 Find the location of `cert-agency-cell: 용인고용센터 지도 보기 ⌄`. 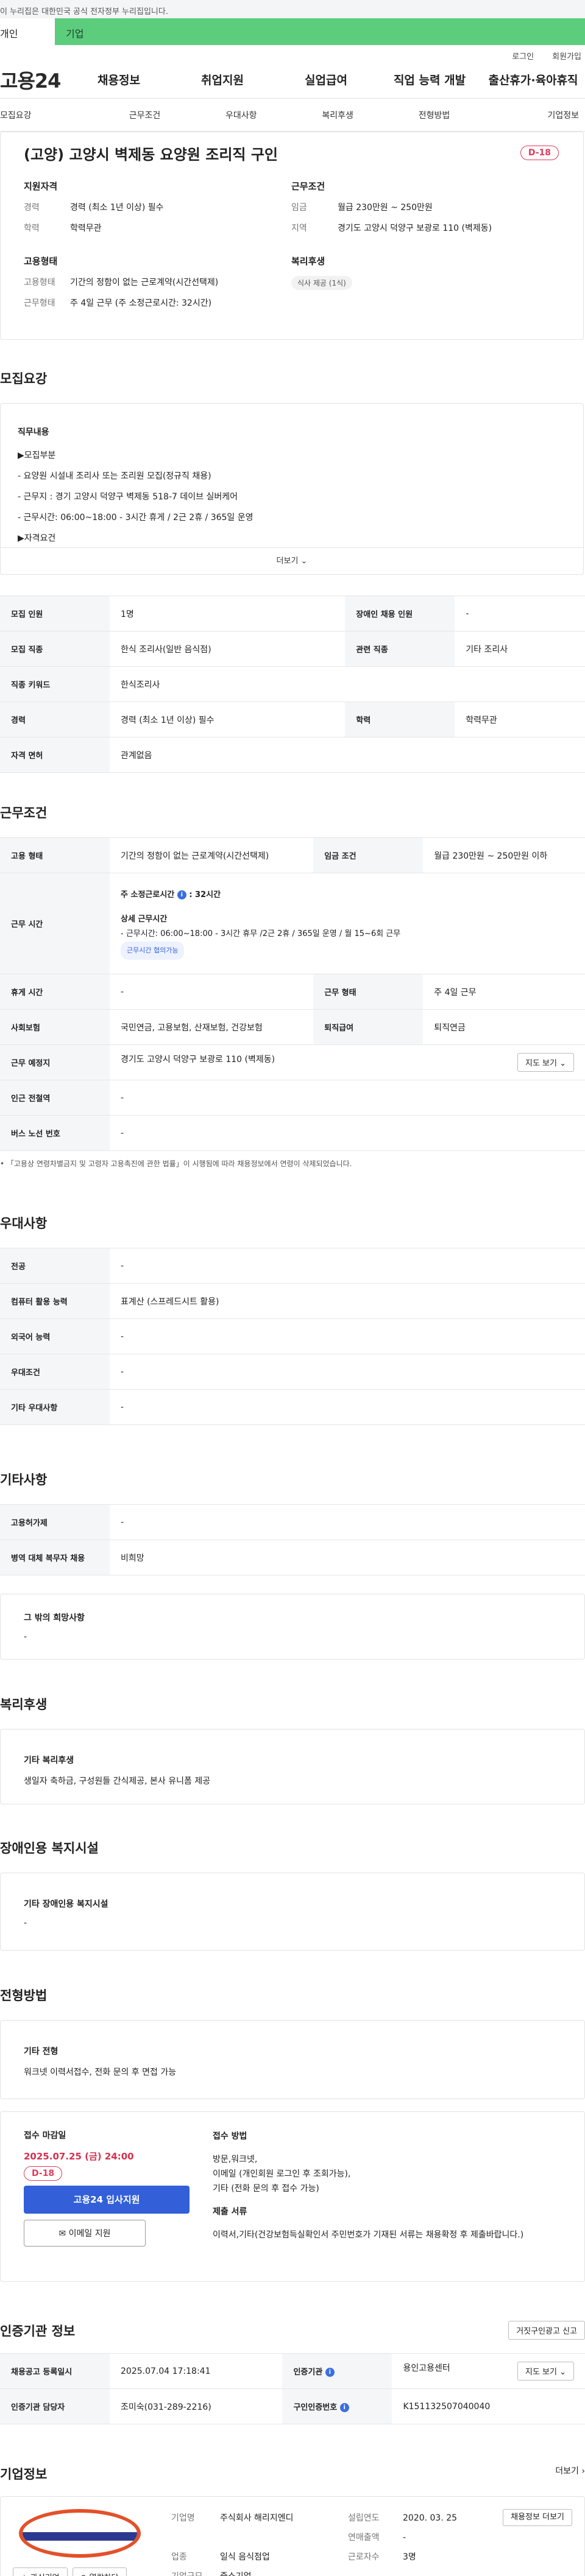

cert-agency-cell: 용인고용센터 지도 보기 ⌄ is located at coordinates (488, 2371).